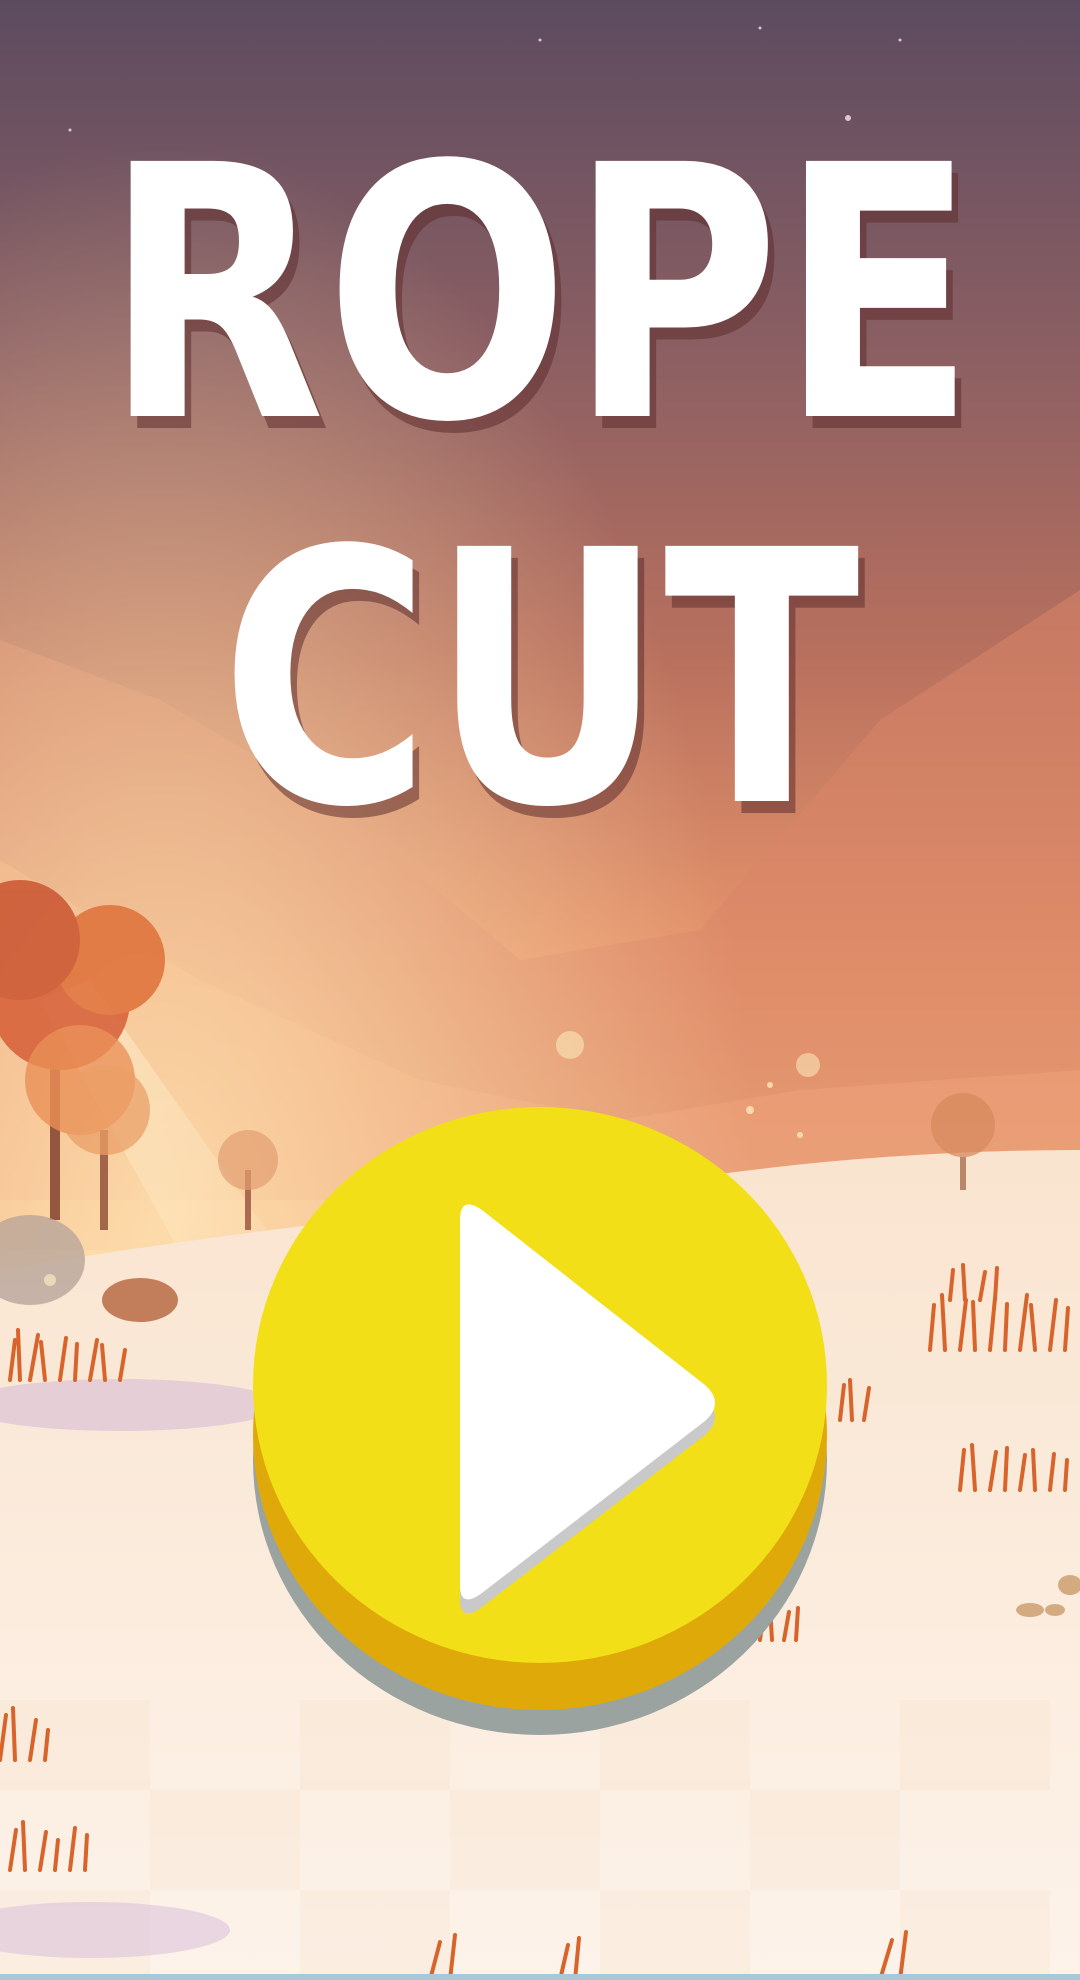 This screenshot has height=1980, width=1080. I want to click on bottom-edge-strip, so click(540, 1977).